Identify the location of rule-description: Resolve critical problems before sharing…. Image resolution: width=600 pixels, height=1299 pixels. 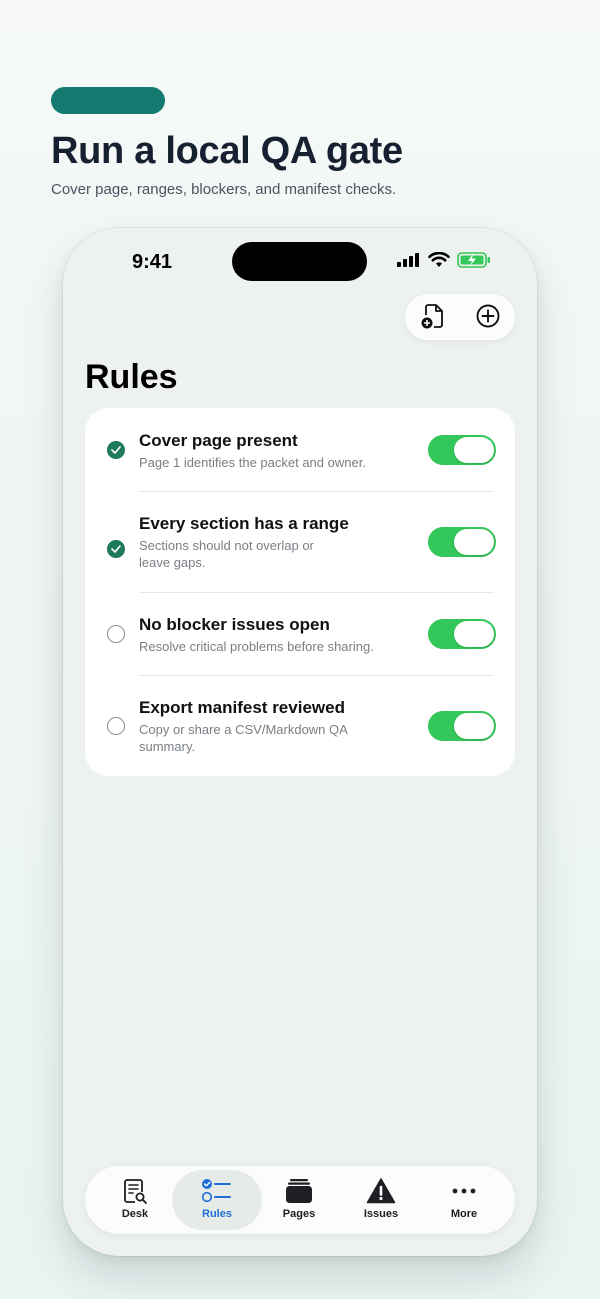
(256, 646).